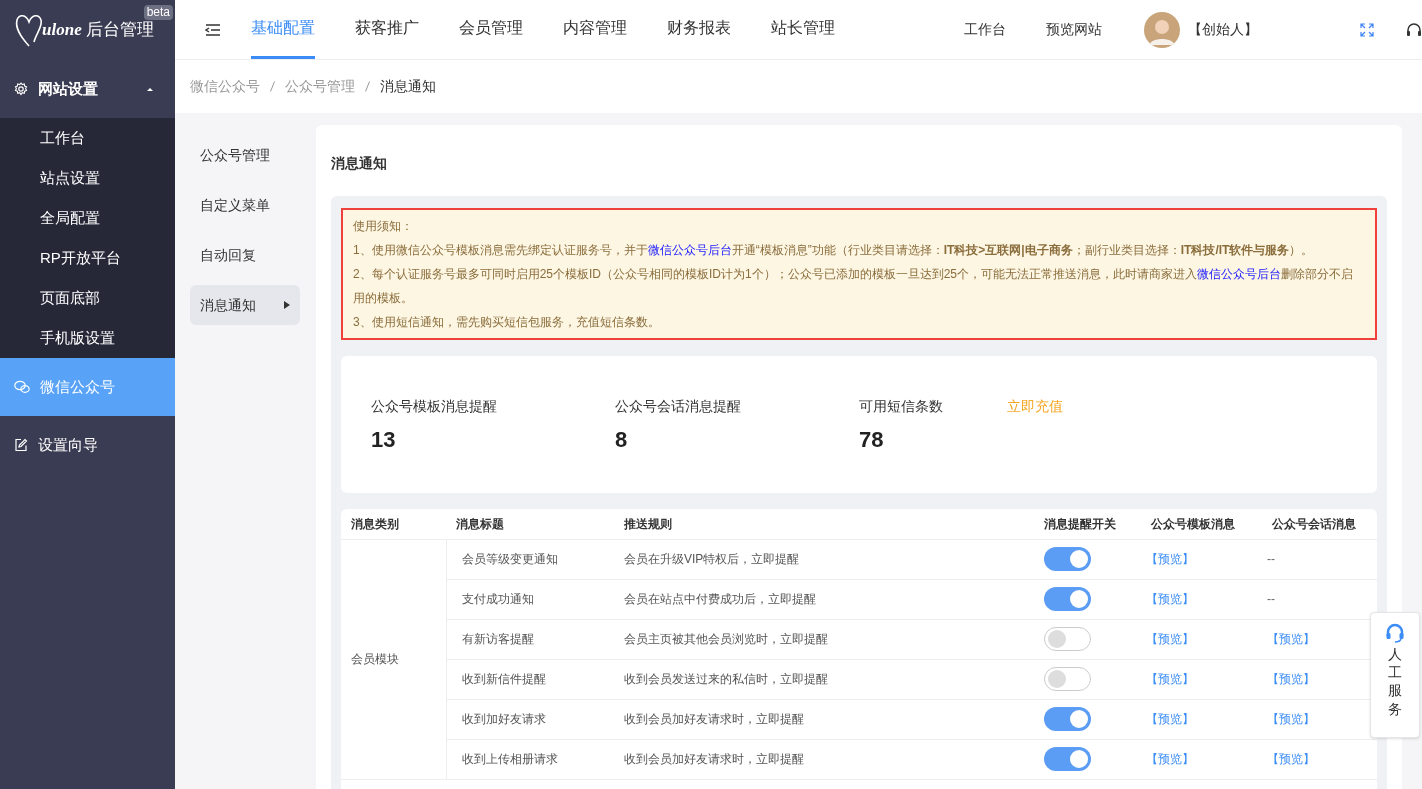  I want to click on column-header: 消息类别, so click(393, 524).